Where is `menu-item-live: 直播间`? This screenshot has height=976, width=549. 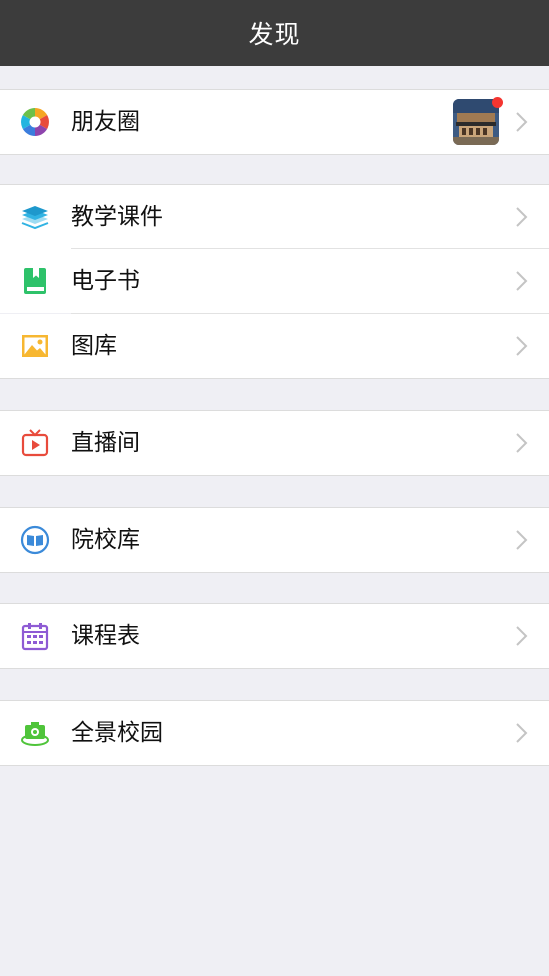
menu-item-live: 直播间 is located at coordinates (274, 443).